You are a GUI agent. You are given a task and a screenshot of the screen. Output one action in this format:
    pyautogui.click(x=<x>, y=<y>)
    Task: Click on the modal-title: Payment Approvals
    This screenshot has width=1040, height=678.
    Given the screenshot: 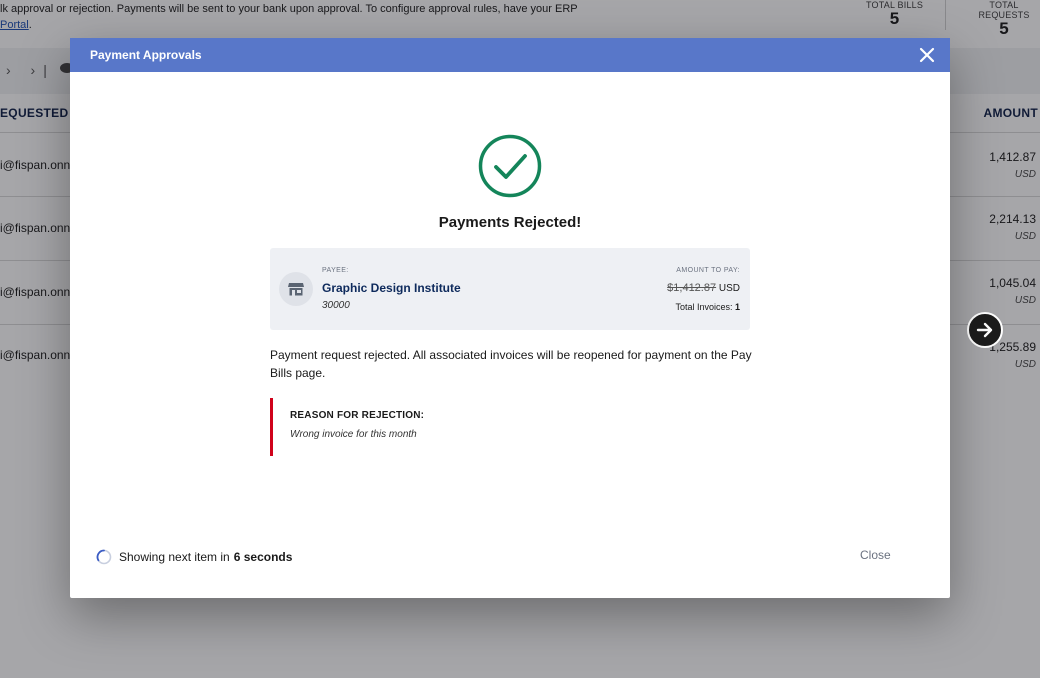 What is the action you would take?
    pyautogui.click(x=146, y=55)
    